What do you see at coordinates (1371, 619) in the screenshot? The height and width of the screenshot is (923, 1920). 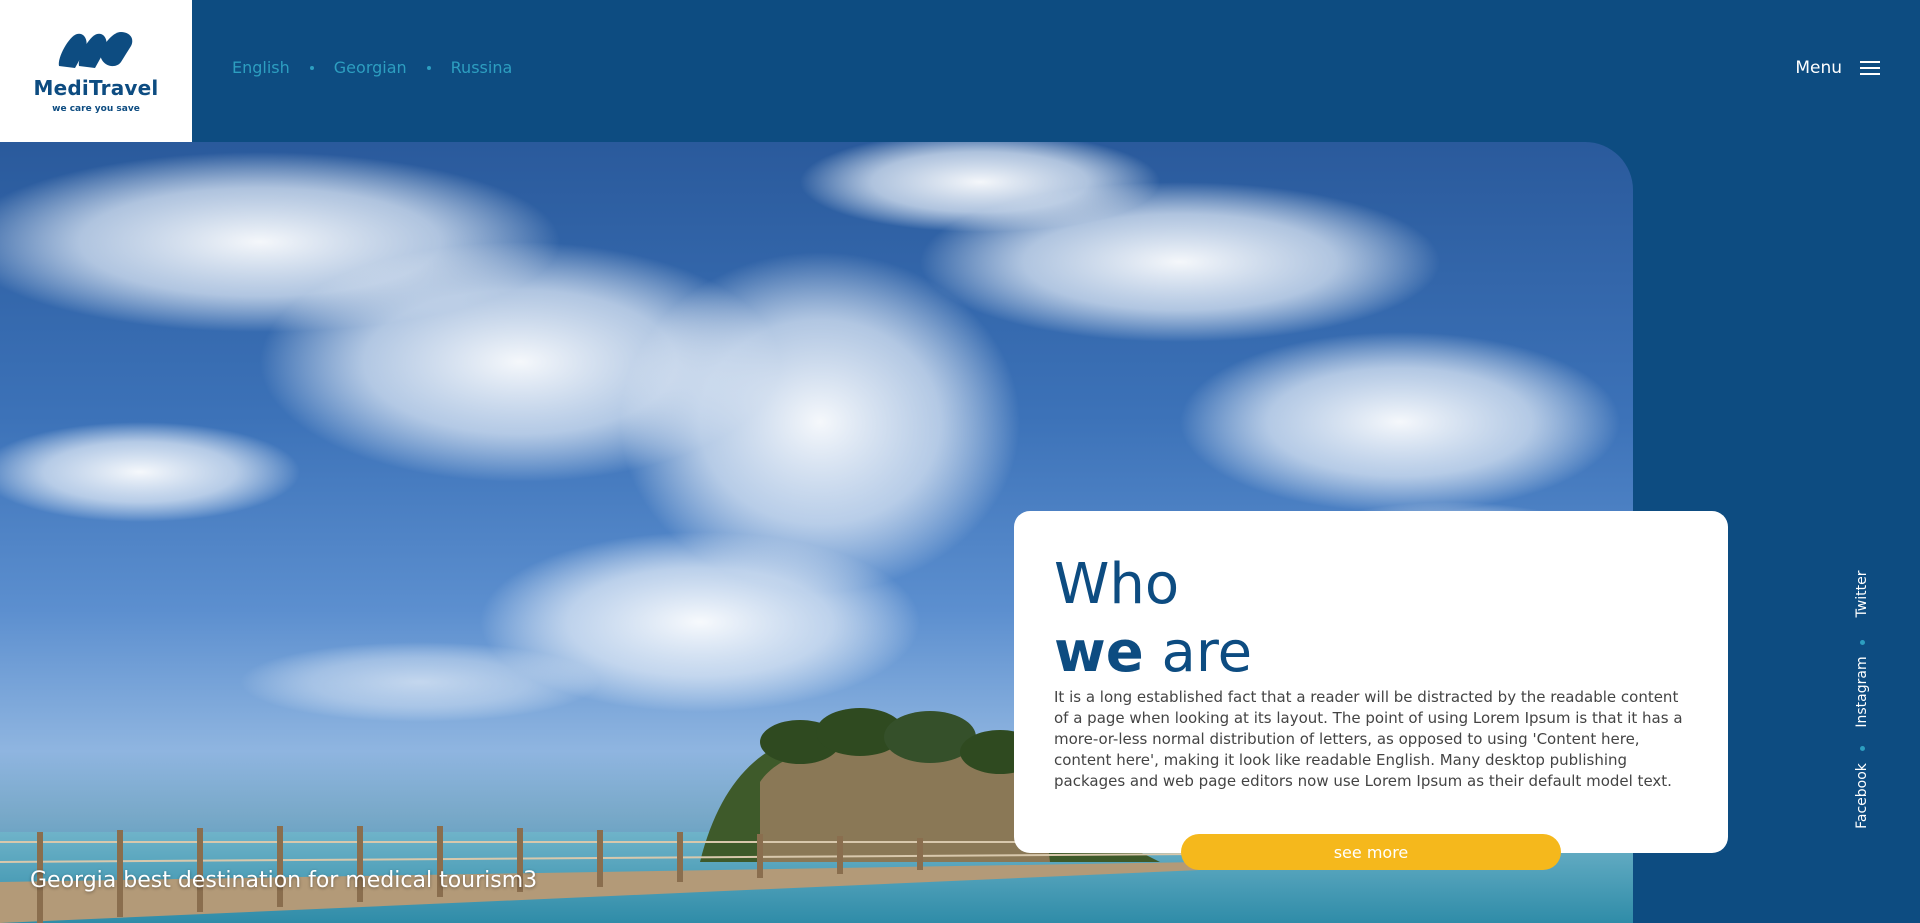 I see `about-title: Who we are` at bounding box center [1371, 619].